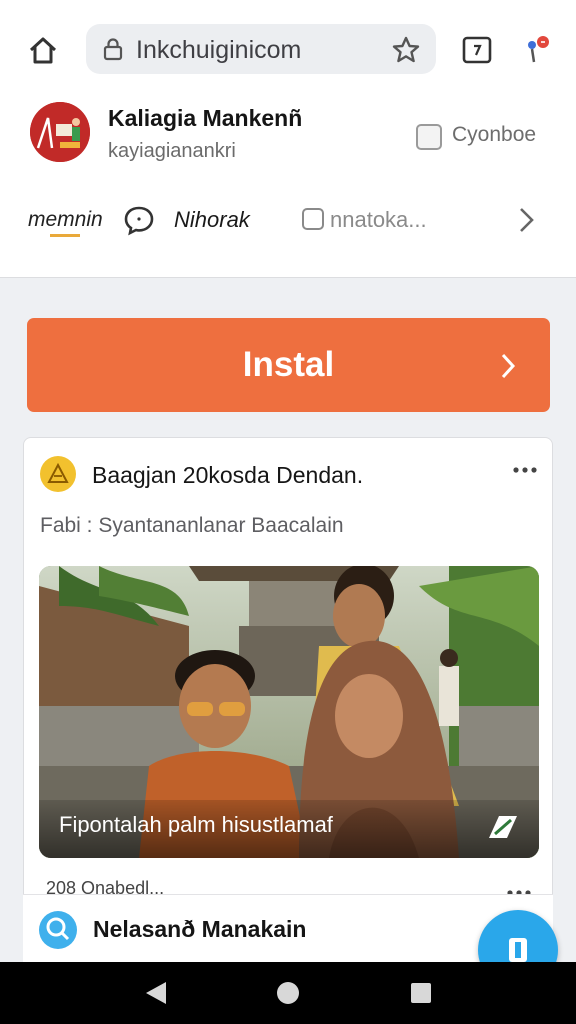  What do you see at coordinates (172, 151) in the screenshot?
I see `profile-handle: kayiagianankri` at bounding box center [172, 151].